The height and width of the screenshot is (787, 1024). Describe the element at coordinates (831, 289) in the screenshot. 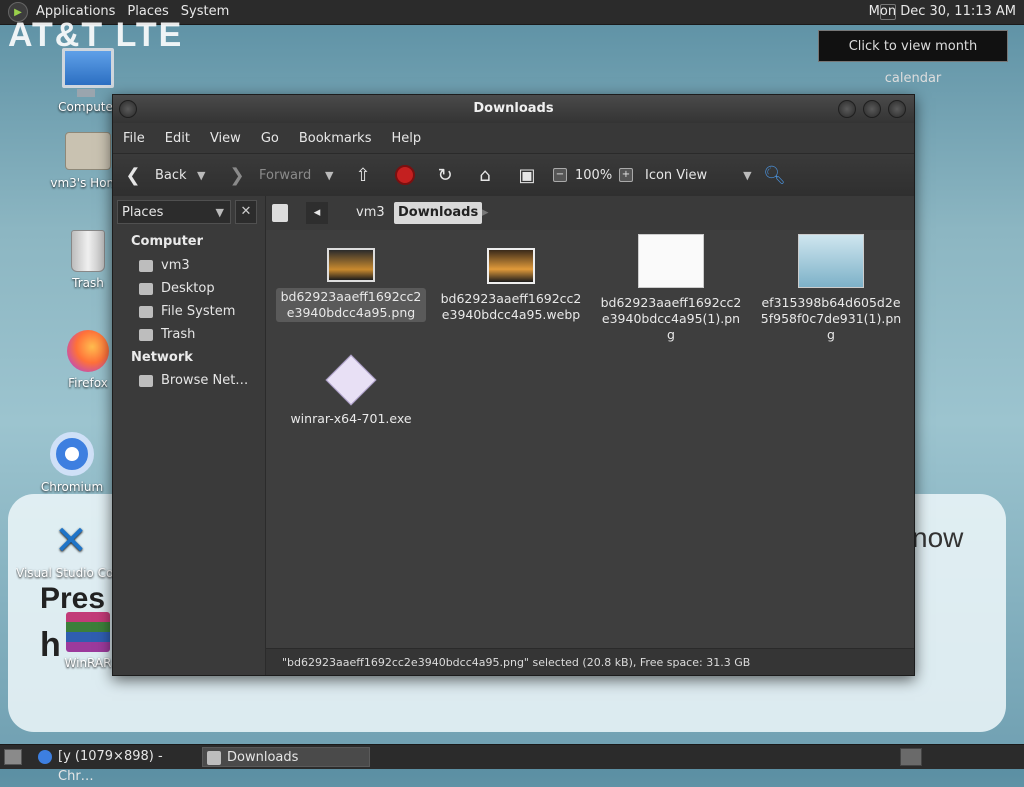

I see `file-item: ef315398b64d605d2e5f958f0c7de931(1).png` at that location.